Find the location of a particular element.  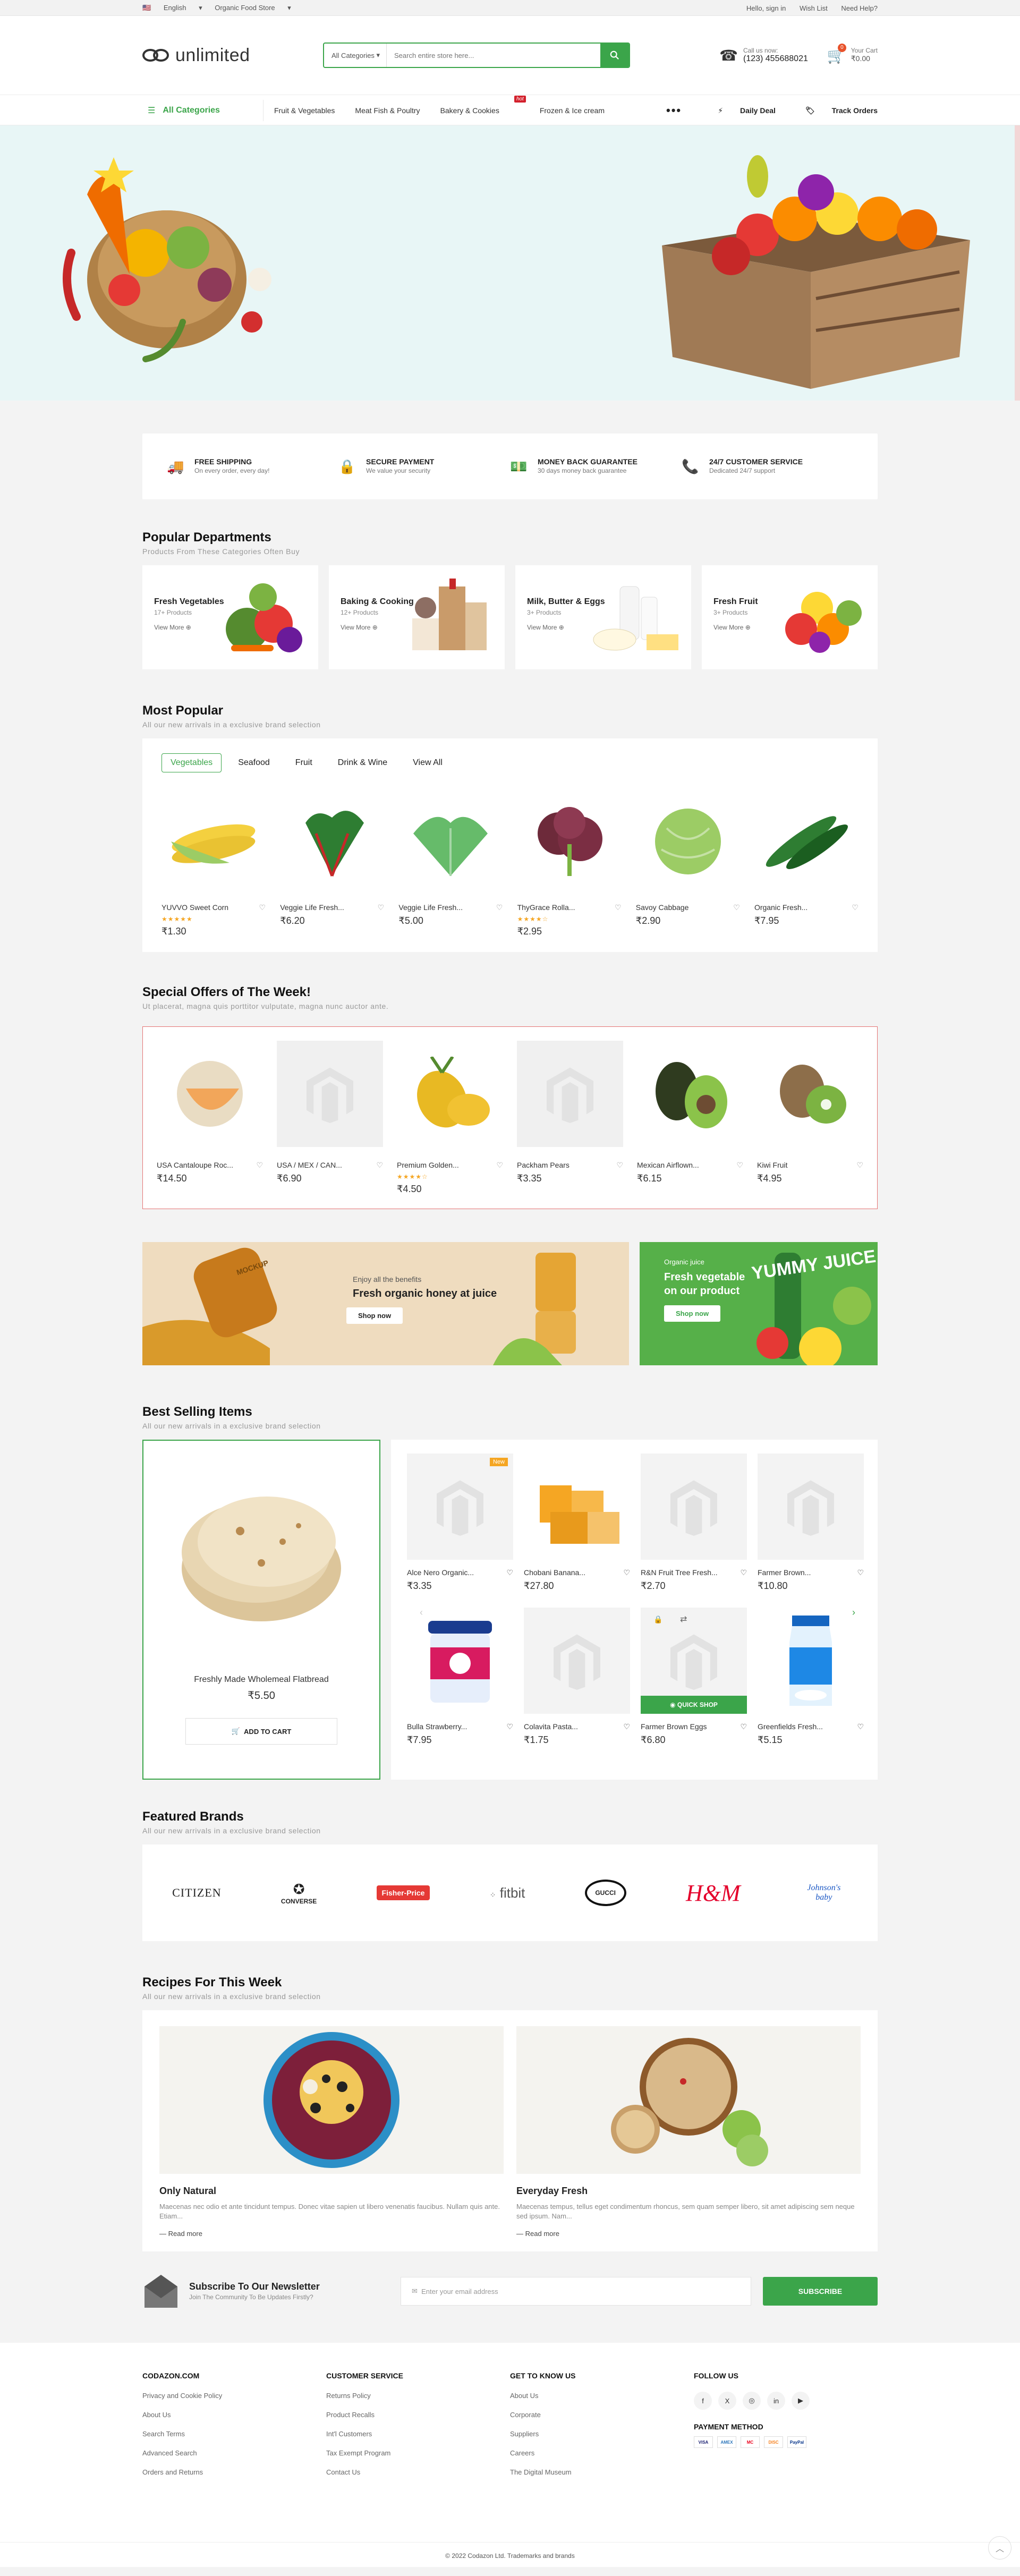

hero-banner is located at coordinates (510, 263).